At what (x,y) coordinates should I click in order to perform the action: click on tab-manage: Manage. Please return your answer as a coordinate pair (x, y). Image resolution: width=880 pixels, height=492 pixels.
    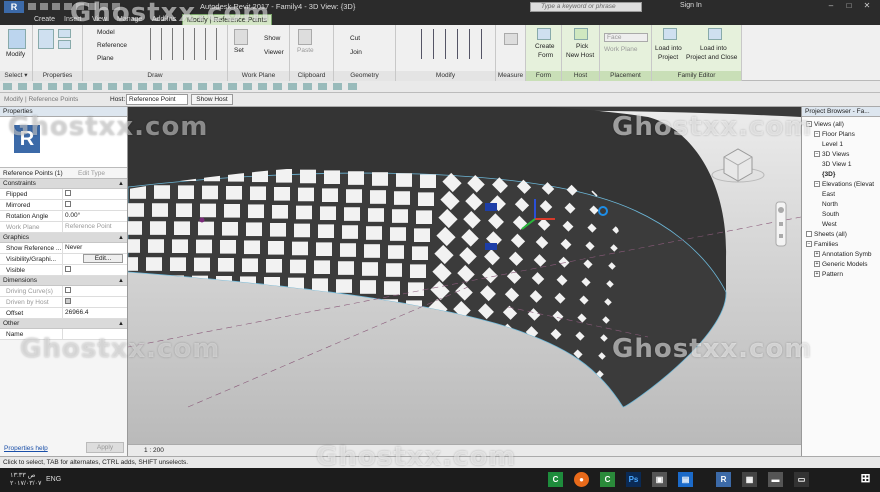
    Looking at the image, I should click on (129, 19).